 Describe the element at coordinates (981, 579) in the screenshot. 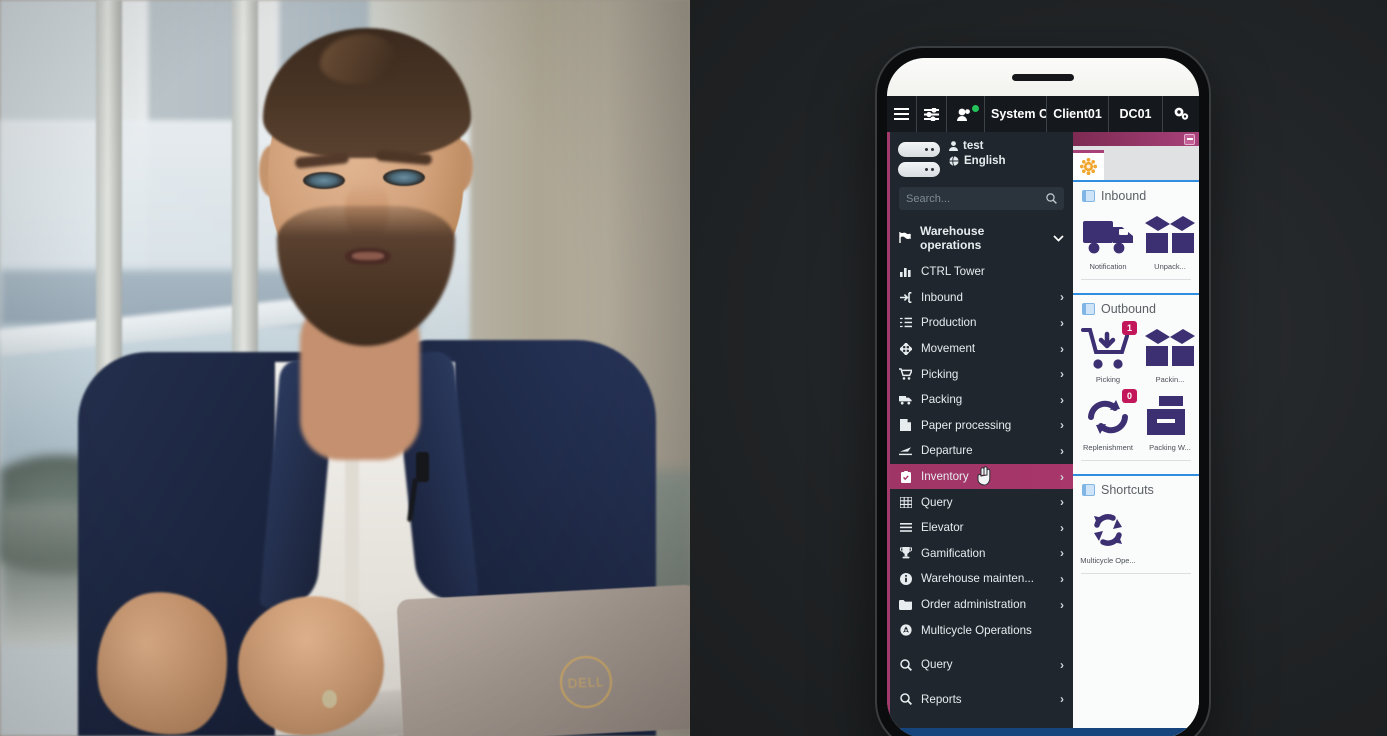

I see `sidebar-item-warehouse-maintenance: Warehouse mainten... ›` at that location.